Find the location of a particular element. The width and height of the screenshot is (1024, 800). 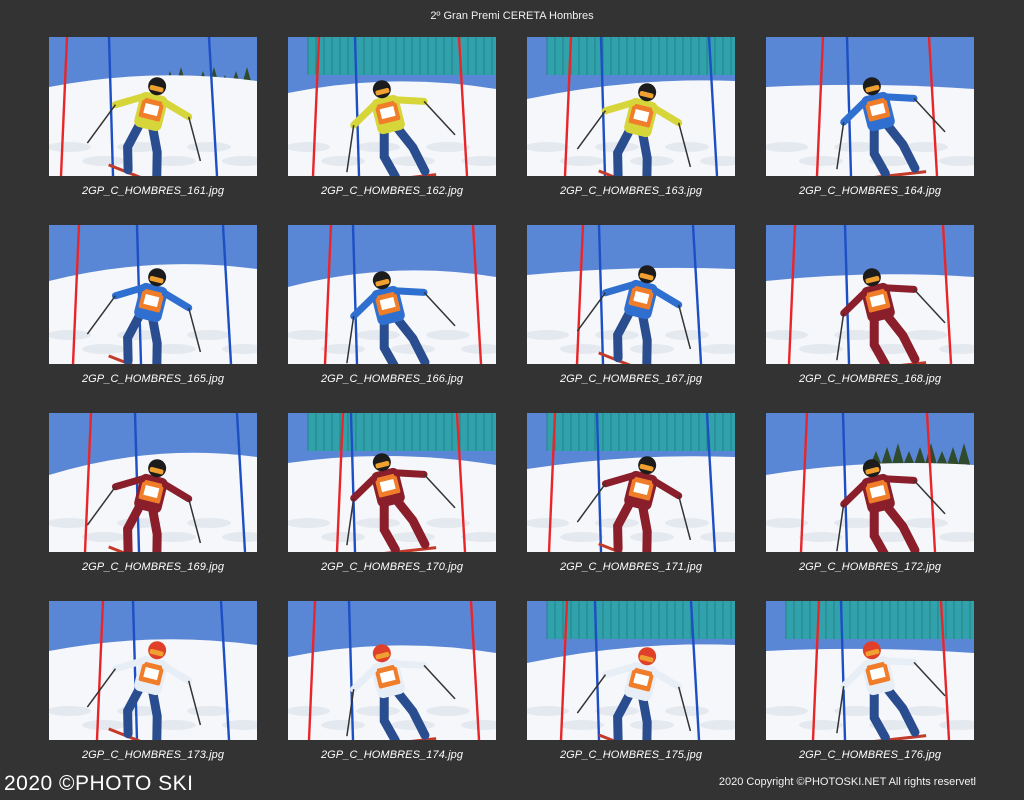

thumbnail-cell: 2GP_C_HOMBRES_161.jpg is located at coordinates (153, 131).